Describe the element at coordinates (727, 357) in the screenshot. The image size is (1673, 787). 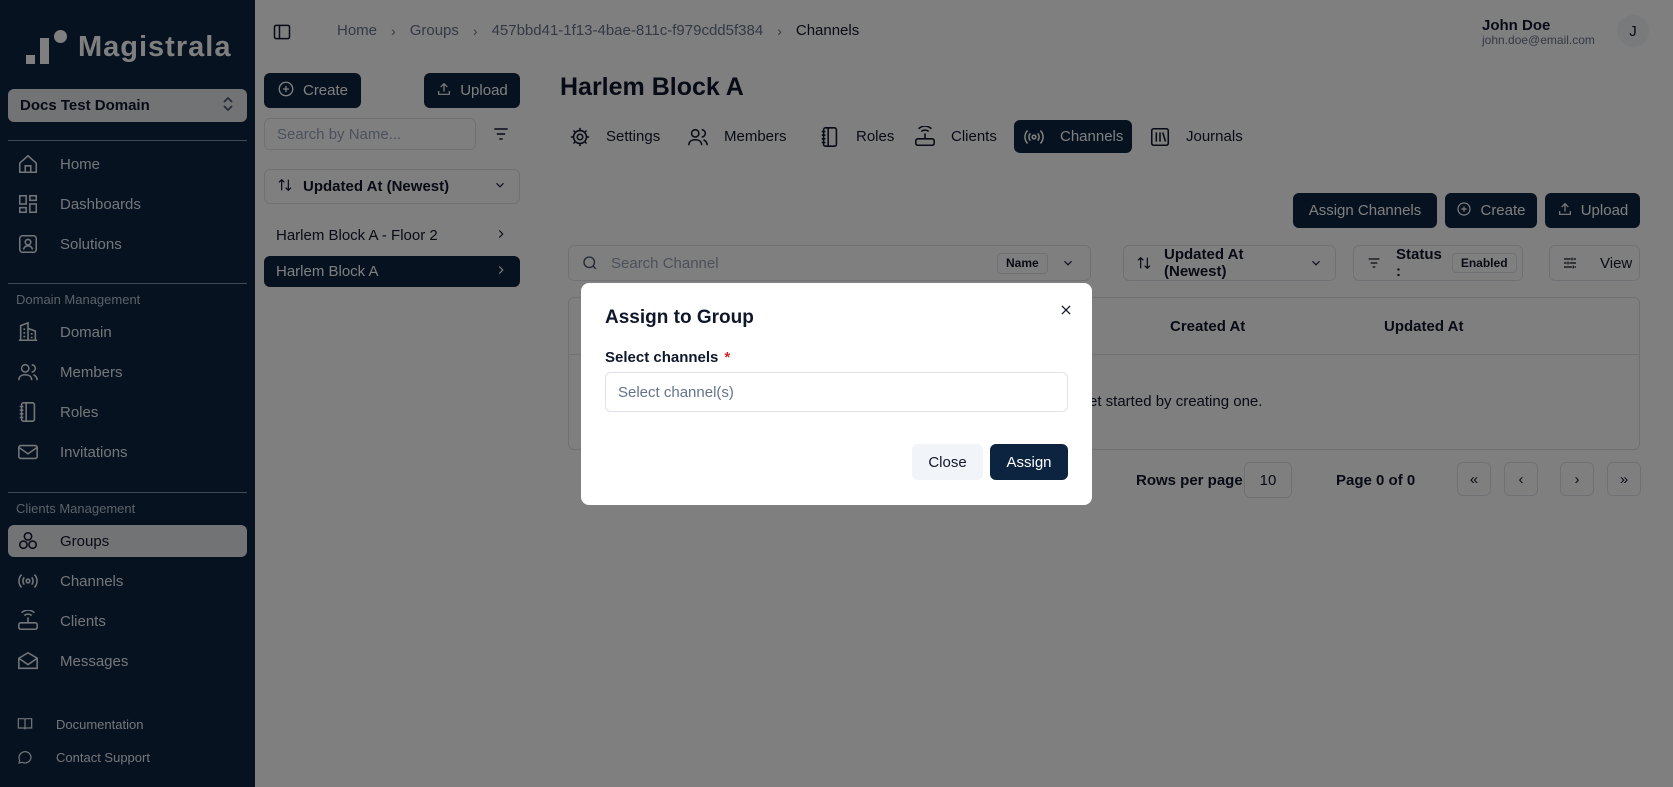
I see `required-mark: *` at that location.